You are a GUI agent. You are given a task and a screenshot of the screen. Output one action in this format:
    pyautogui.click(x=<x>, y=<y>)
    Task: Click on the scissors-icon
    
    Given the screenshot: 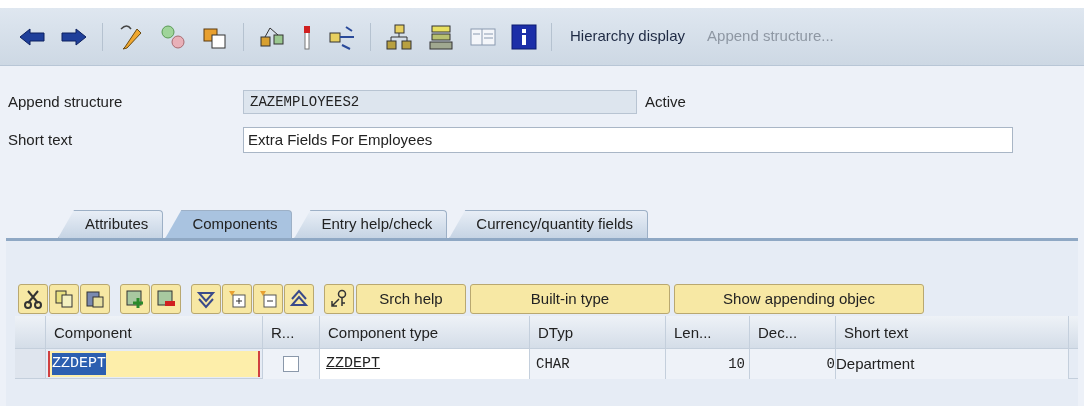 What is the action you would take?
    pyautogui.click(x=33, y=299)
    